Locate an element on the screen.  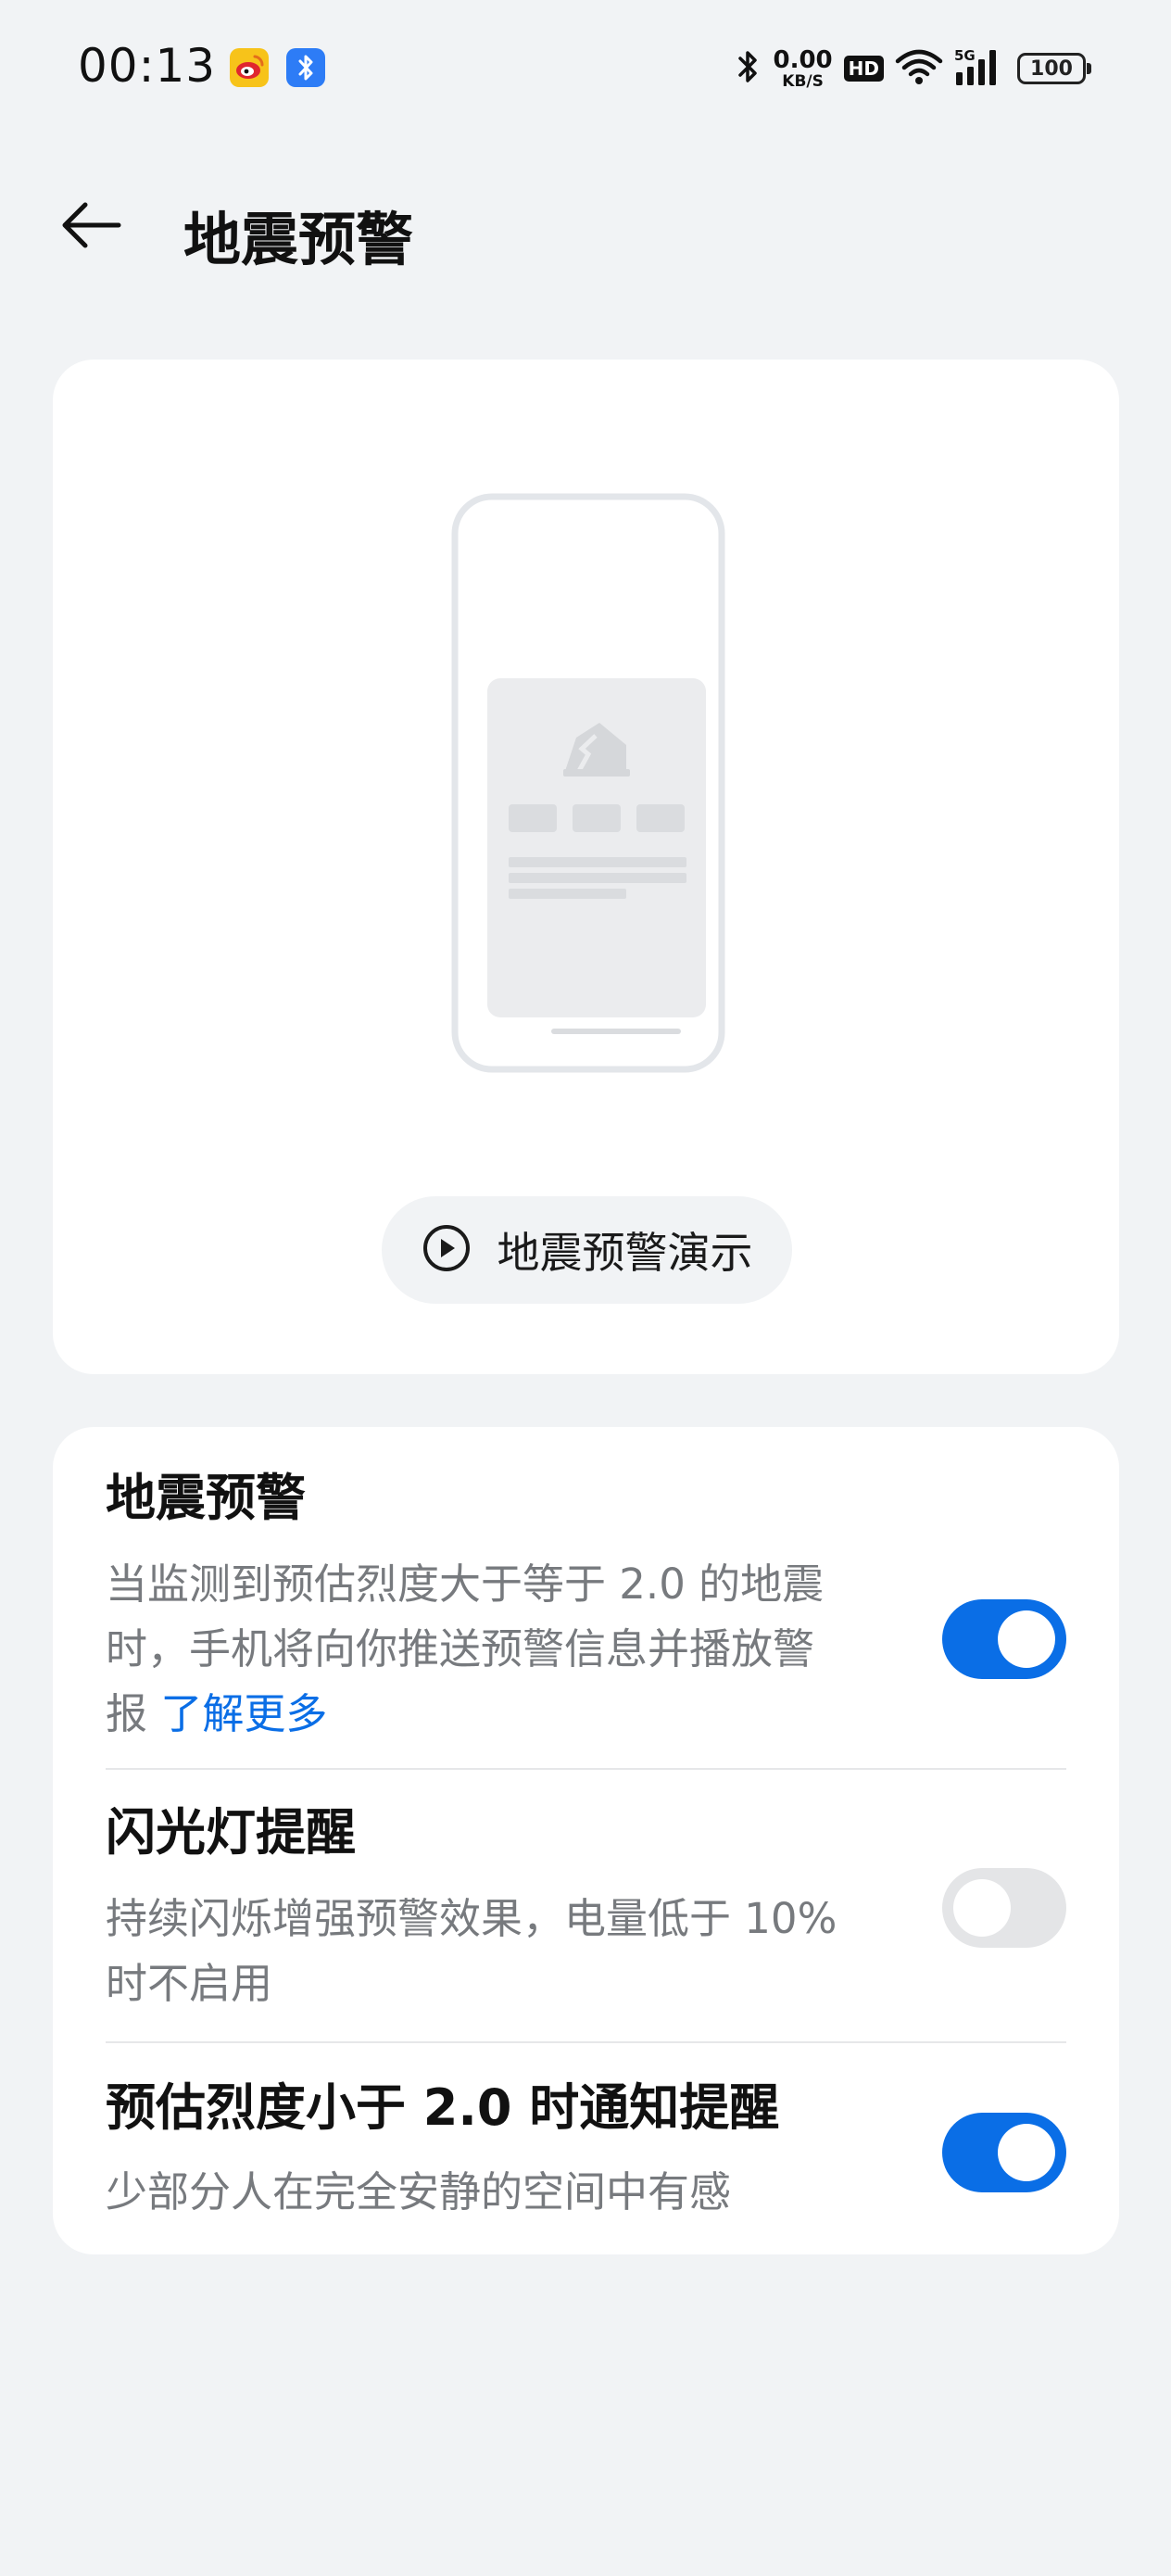
play-circle-icon is located at coordinates (447, 1250).